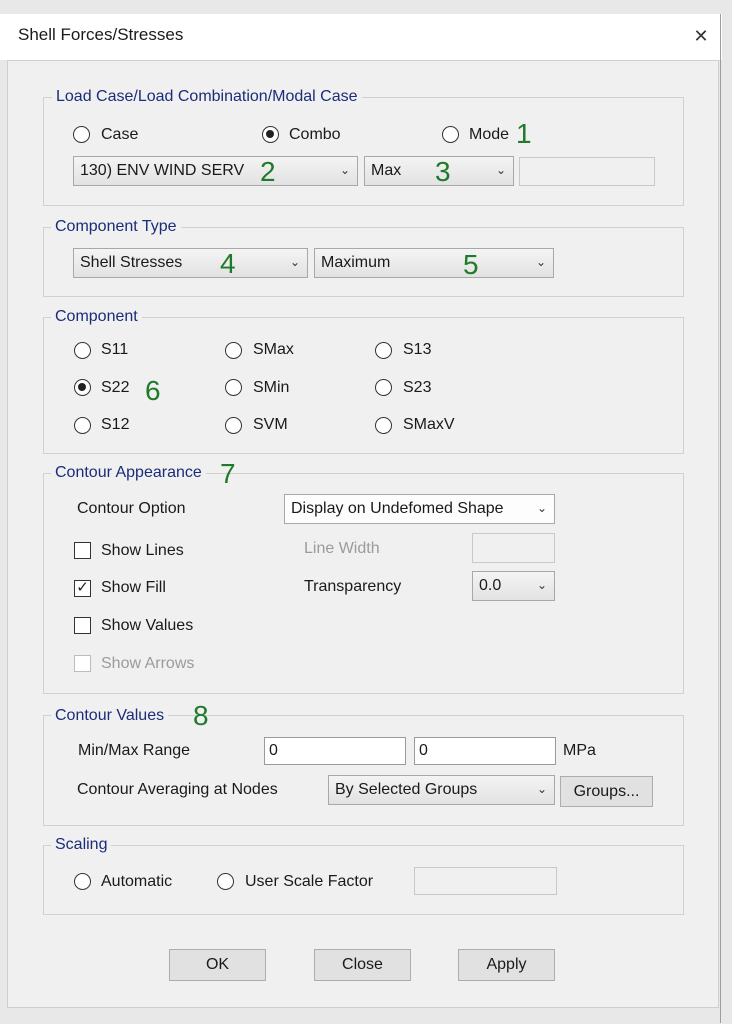 The width and height of the screenshot is (732, 1024). Describe the element at coordinates (115, 387) in the screenshot. I see `s22-label: S22` at that location.